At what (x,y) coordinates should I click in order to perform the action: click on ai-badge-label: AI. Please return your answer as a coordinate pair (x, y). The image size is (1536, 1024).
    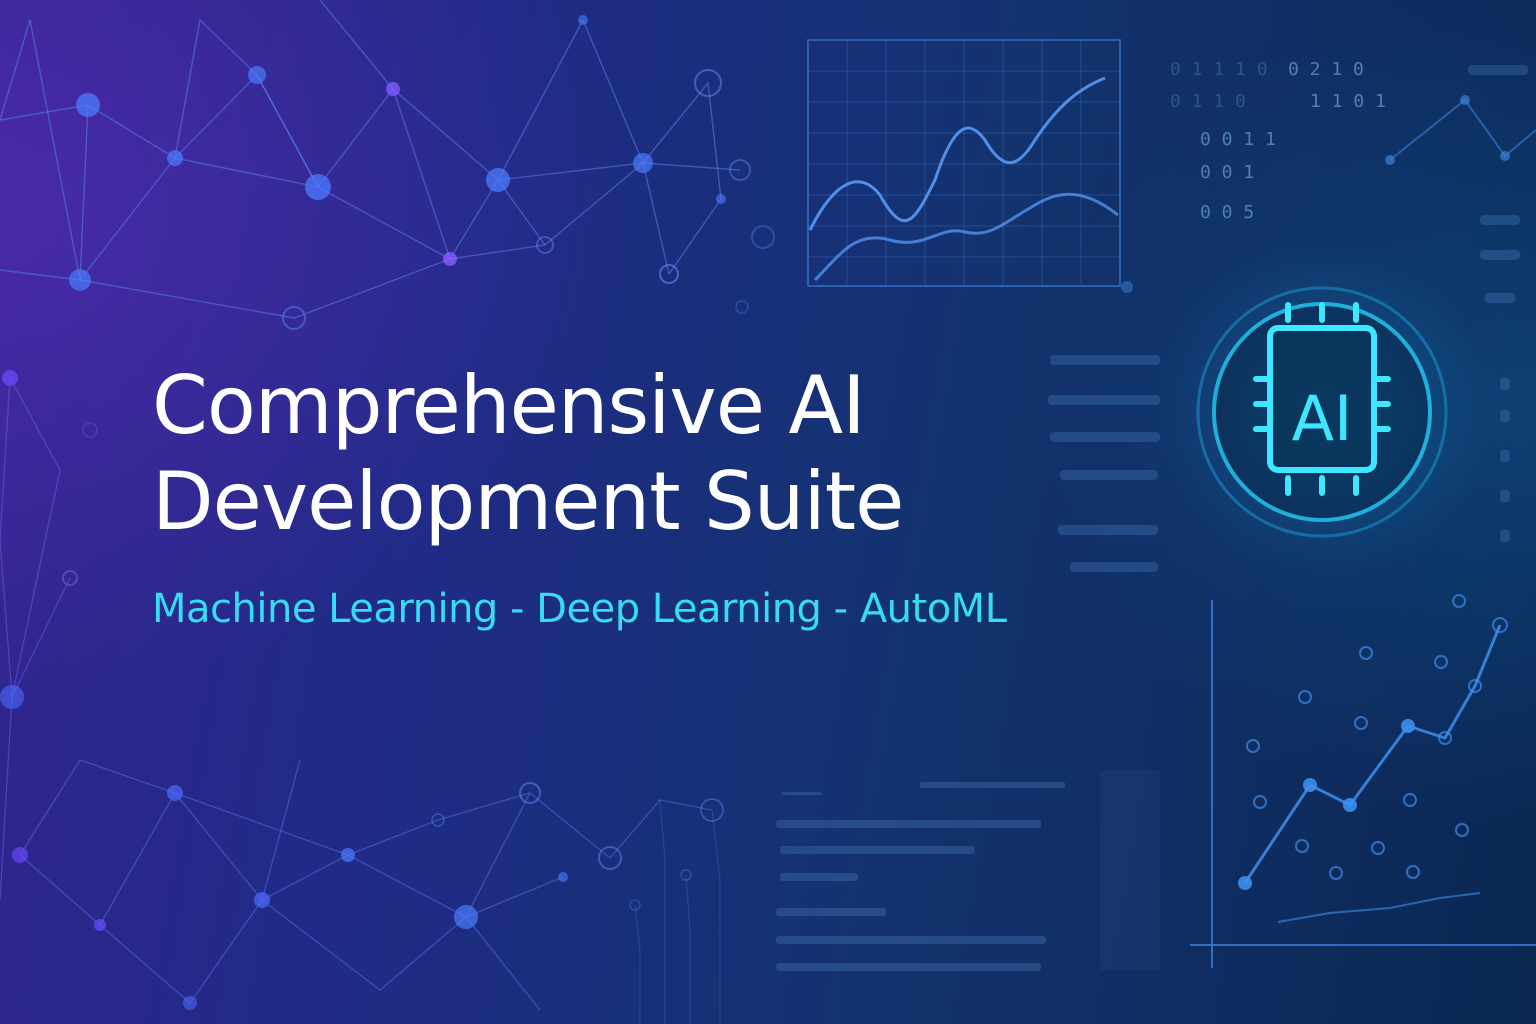
    Looking at the image, I should click on (1322, 418).